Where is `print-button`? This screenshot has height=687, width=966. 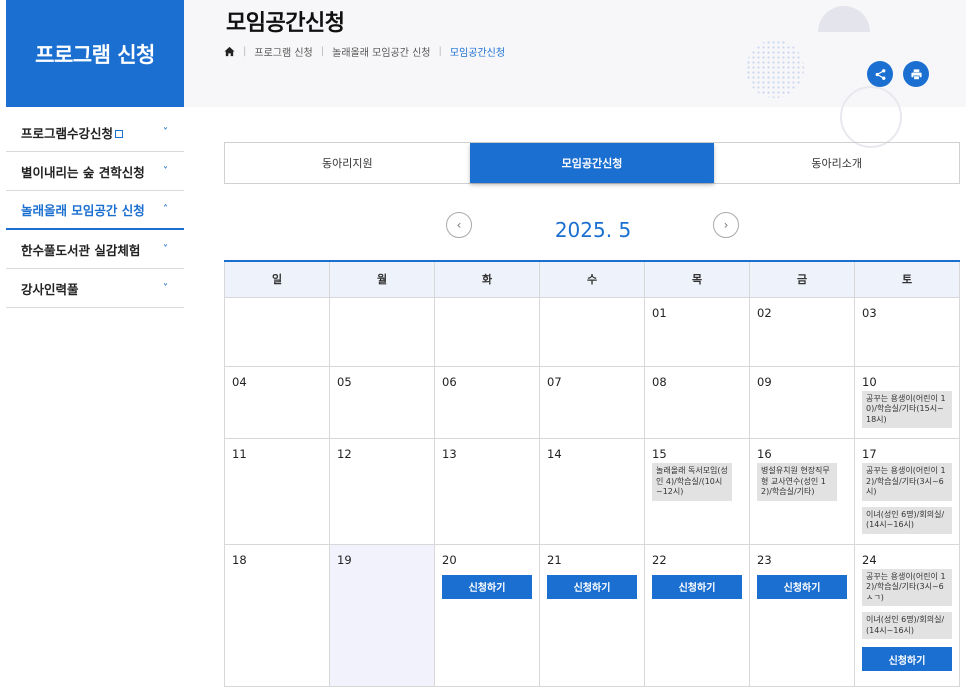 print-button is located at coordinates (916, 74).